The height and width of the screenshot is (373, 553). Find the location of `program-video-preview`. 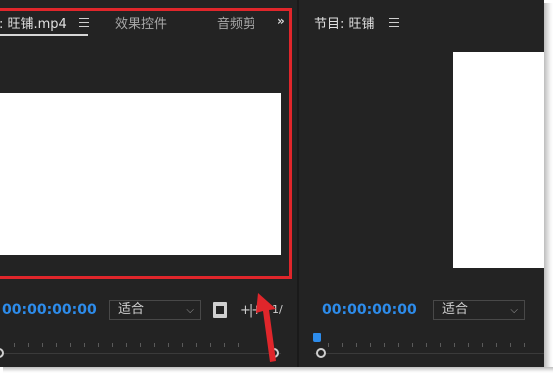

program-video-preview is located at coordinates (498, 160).